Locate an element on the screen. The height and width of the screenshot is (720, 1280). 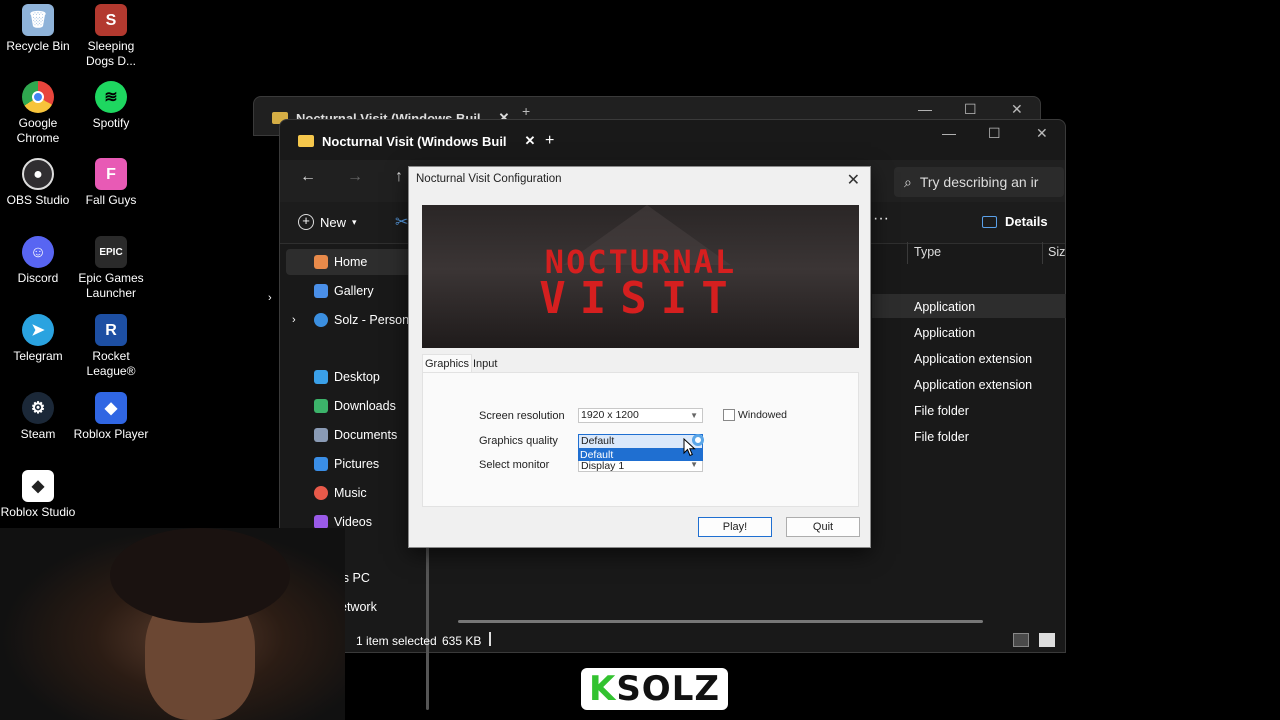
screen-resolution-select: 1920 x 1200 ▼ is located at coordinates (640, 415).